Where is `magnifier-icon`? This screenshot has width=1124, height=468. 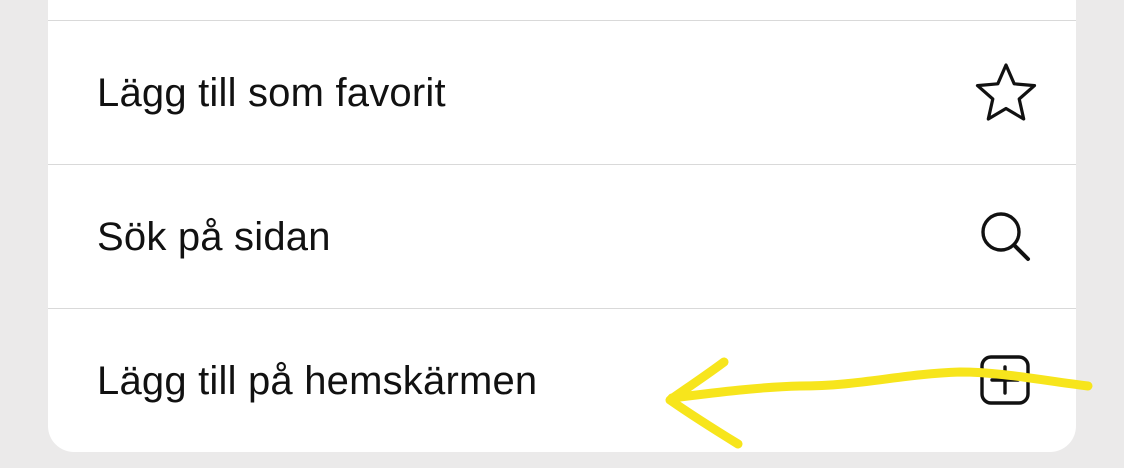 magnifier-icon is located at coordinates (1006, 237).